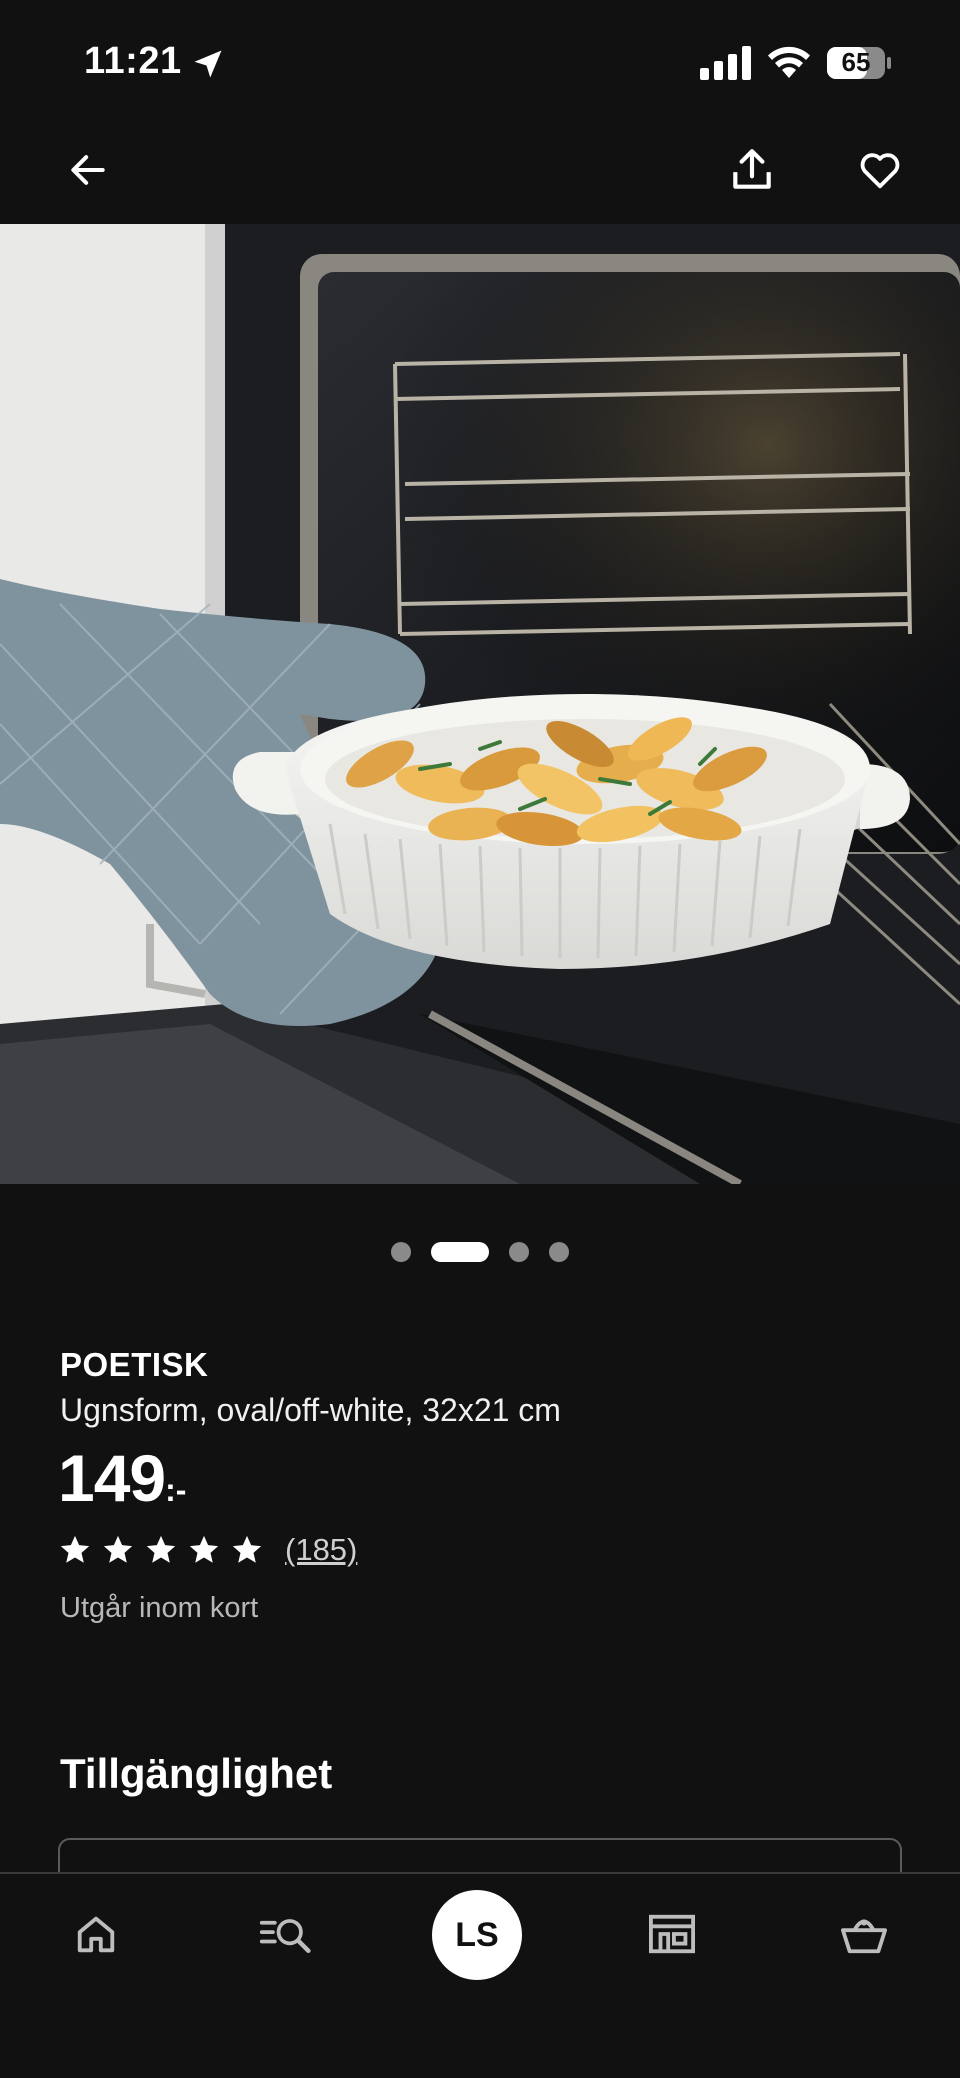  What do you see at coordinates (134, 1364) in the screenshot?
I see `product-name: POETISK` at bounding box center [134, 1364].